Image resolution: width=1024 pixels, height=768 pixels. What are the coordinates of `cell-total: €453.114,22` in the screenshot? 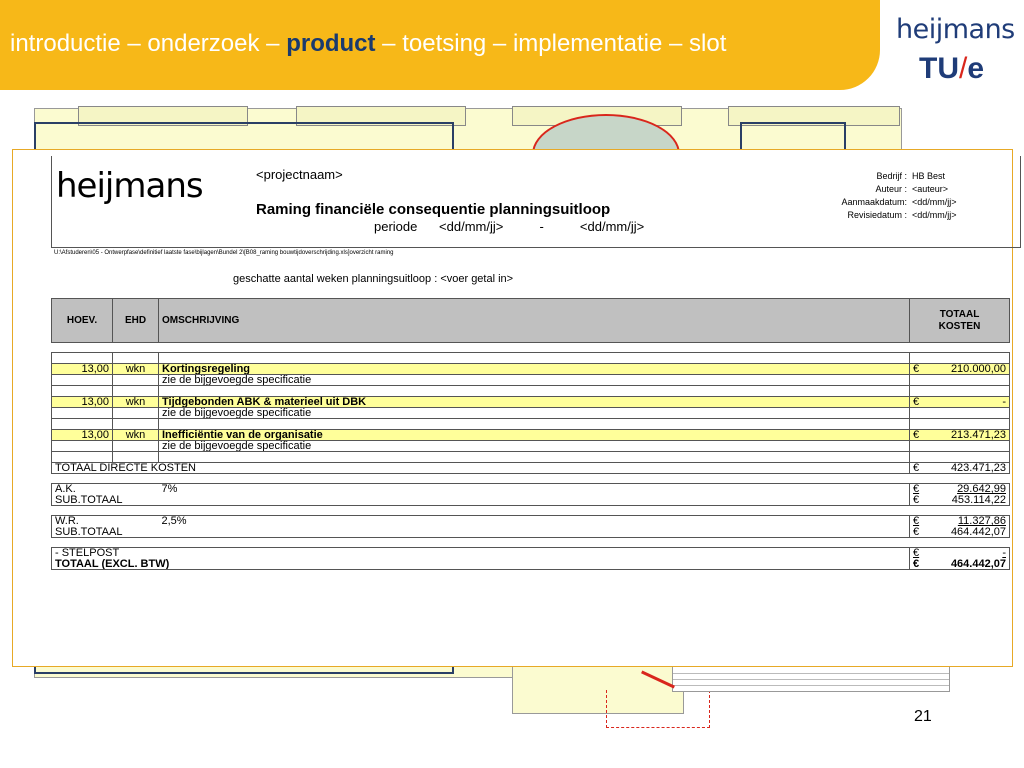 It's located at (959, 500).